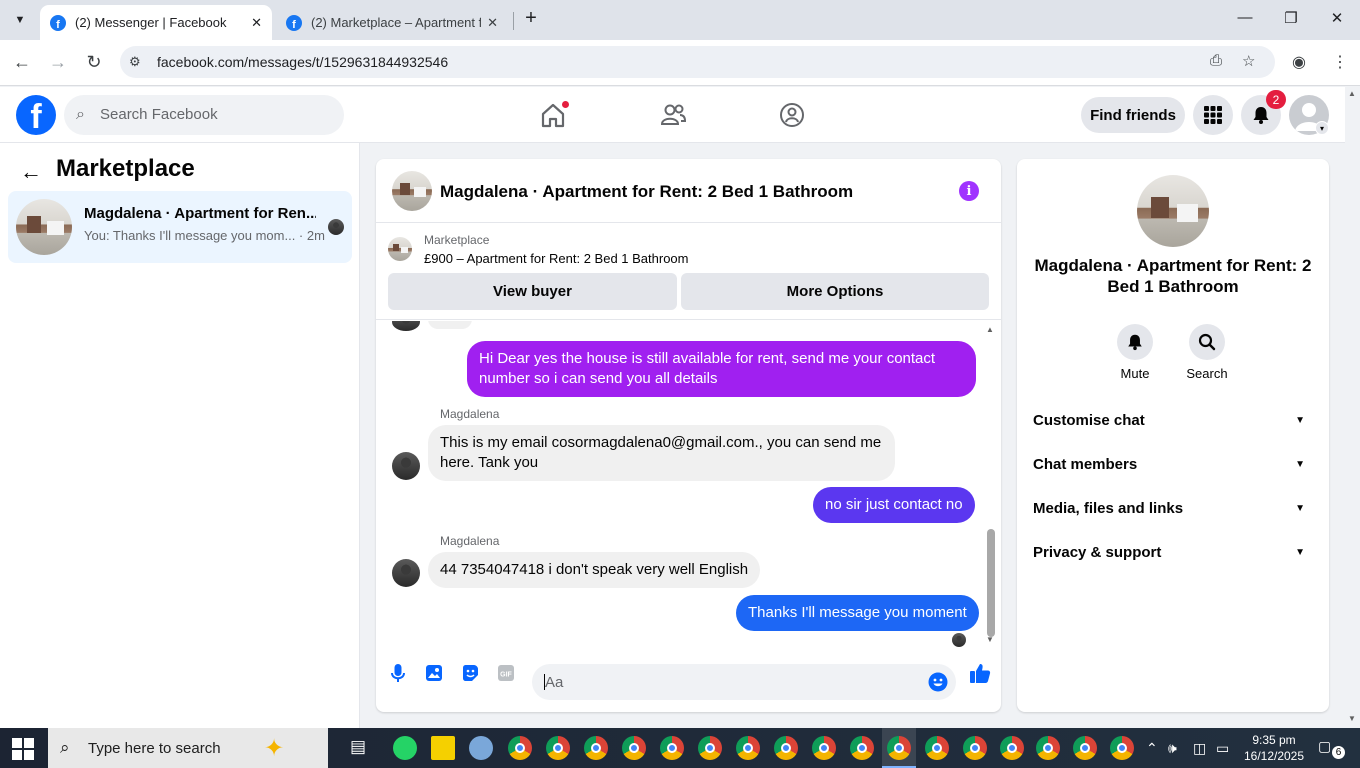  I want to click on action-center-icon: ▢ 6, so click(1331, 748).